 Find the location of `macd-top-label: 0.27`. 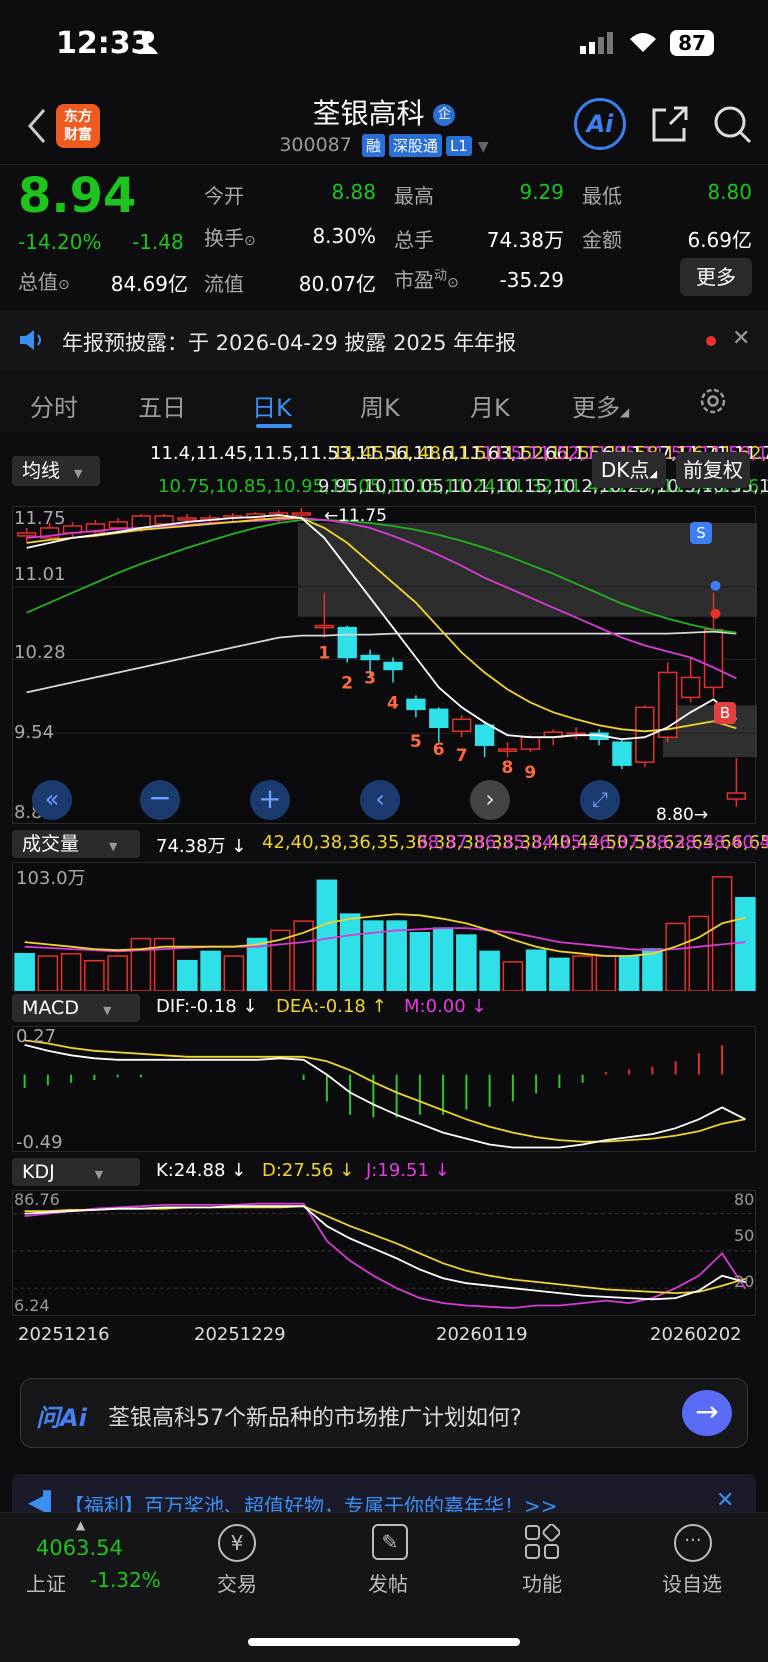

macd-top-label: 0.27 is located at coordinates (36, 1036).